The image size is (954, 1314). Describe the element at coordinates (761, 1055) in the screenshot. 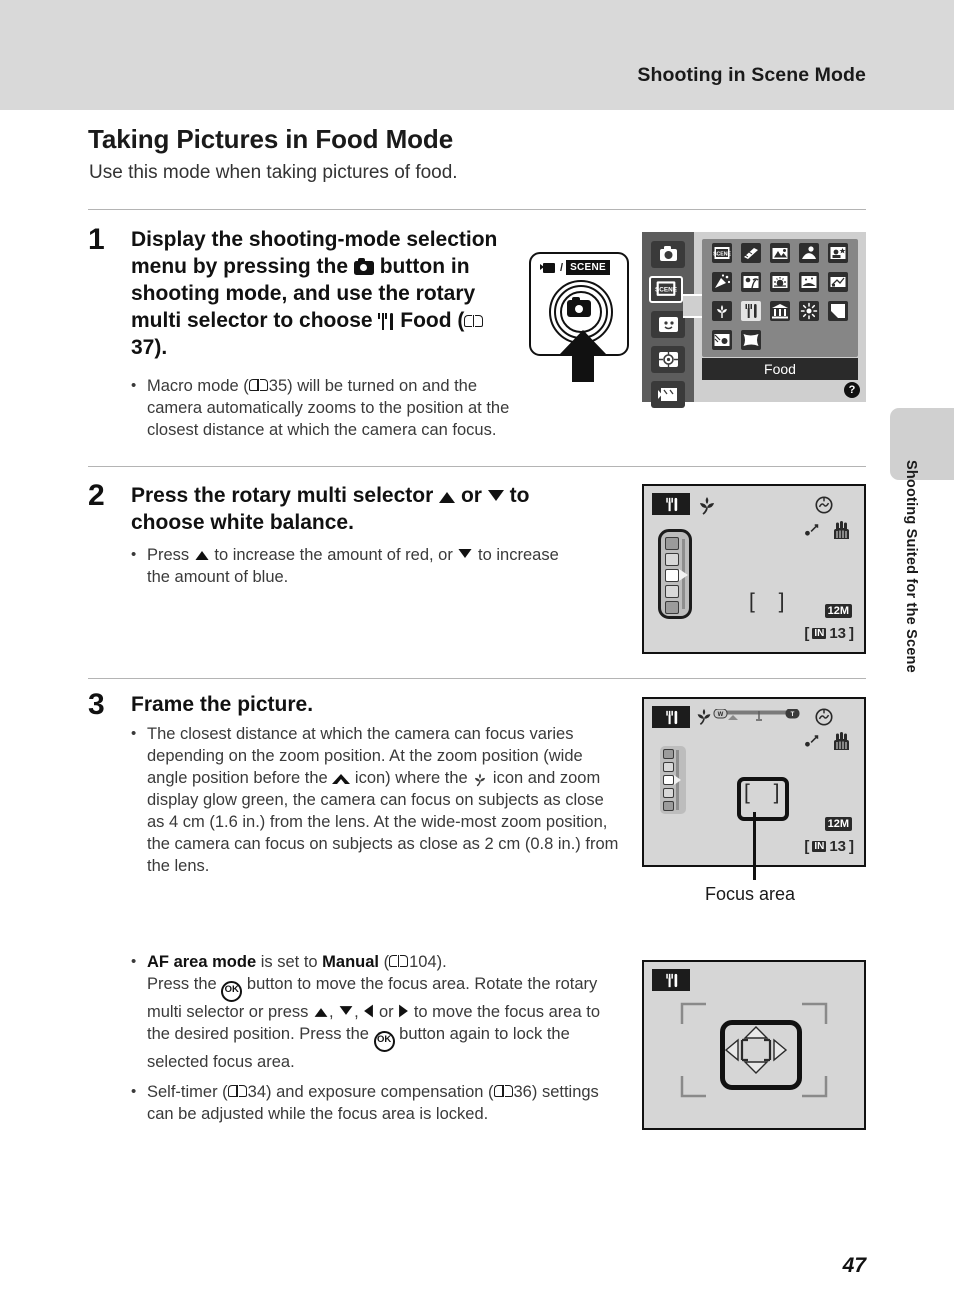

I see `four-way-move-indicator` at that location.